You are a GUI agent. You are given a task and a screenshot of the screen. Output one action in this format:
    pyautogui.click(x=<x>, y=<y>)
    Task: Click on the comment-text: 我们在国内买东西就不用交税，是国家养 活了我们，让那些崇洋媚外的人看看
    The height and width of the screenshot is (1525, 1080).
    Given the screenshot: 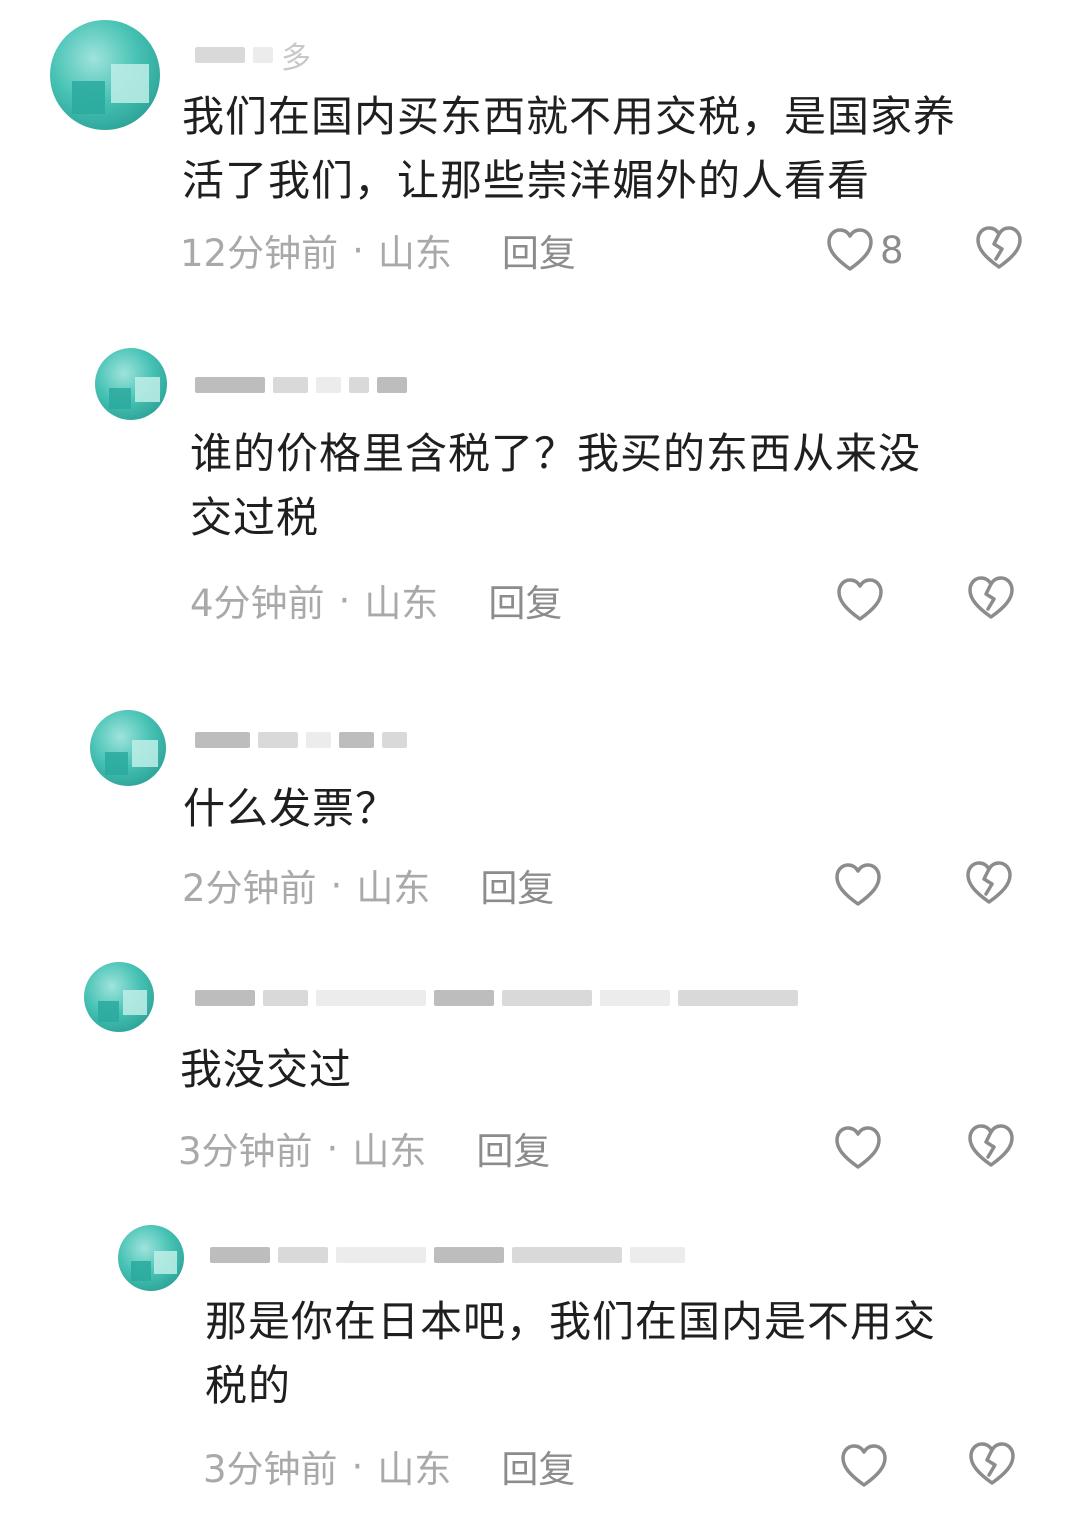 What is the action you would take?
    pyautogui.click(x=569, y=148)
    